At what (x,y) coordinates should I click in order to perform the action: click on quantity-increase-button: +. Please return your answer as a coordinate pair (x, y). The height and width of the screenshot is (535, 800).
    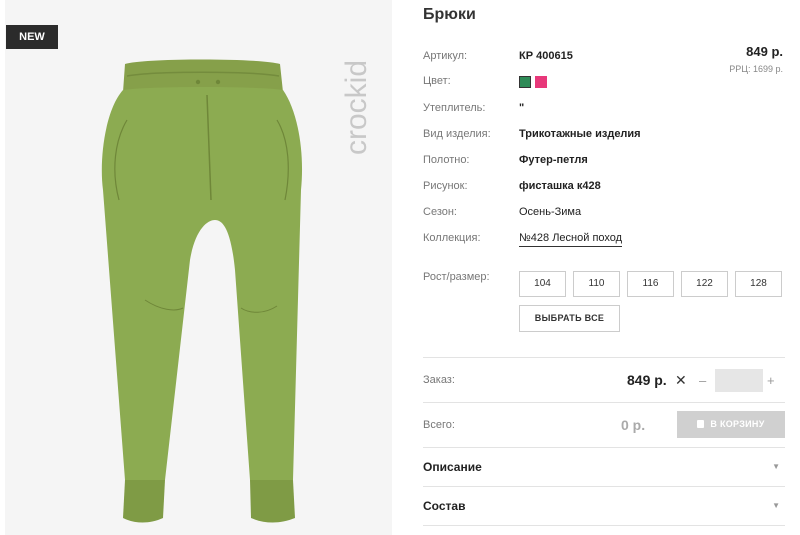
    Looking at the image, I should click on (771, 380).